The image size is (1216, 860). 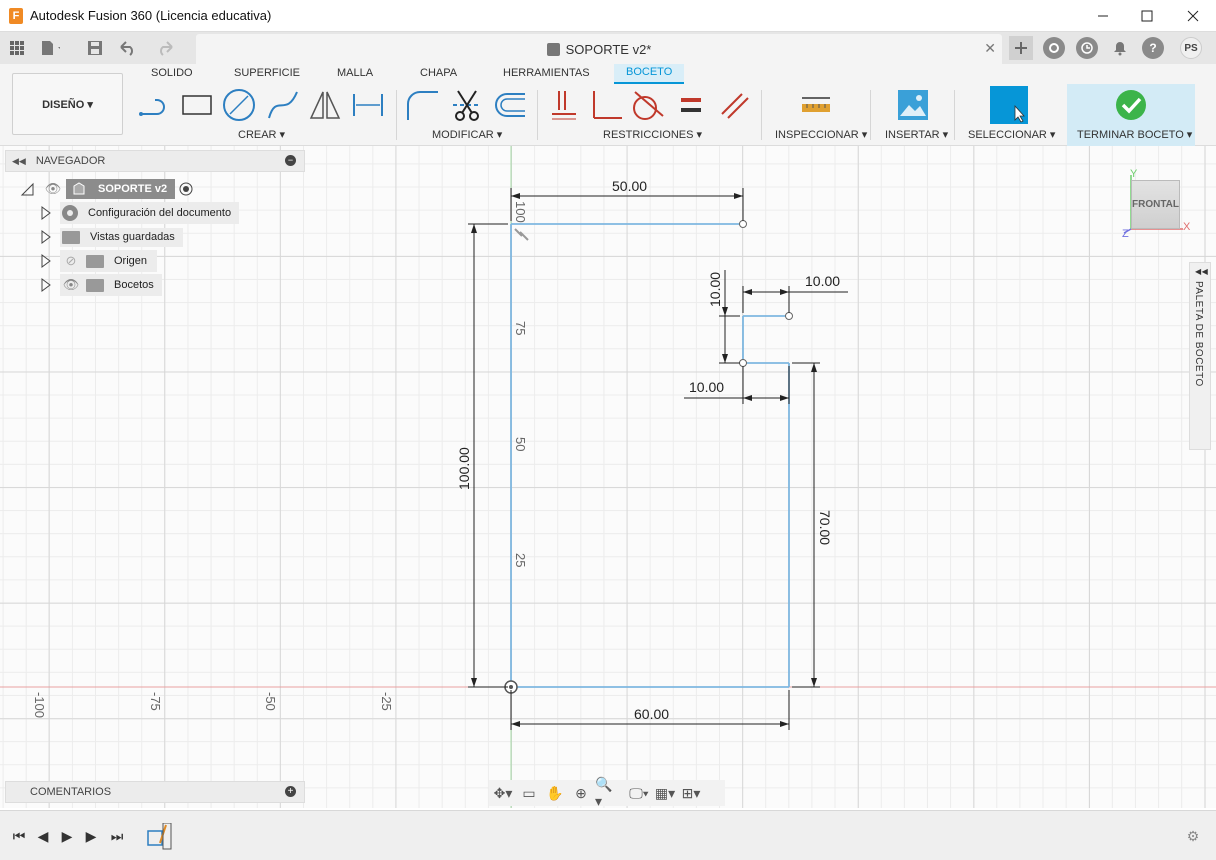 What do you see at coordinates (121, 189) in the screenshot?
I see `browser-root-label: SOPORTE v2` at bounding box center [121, 189].